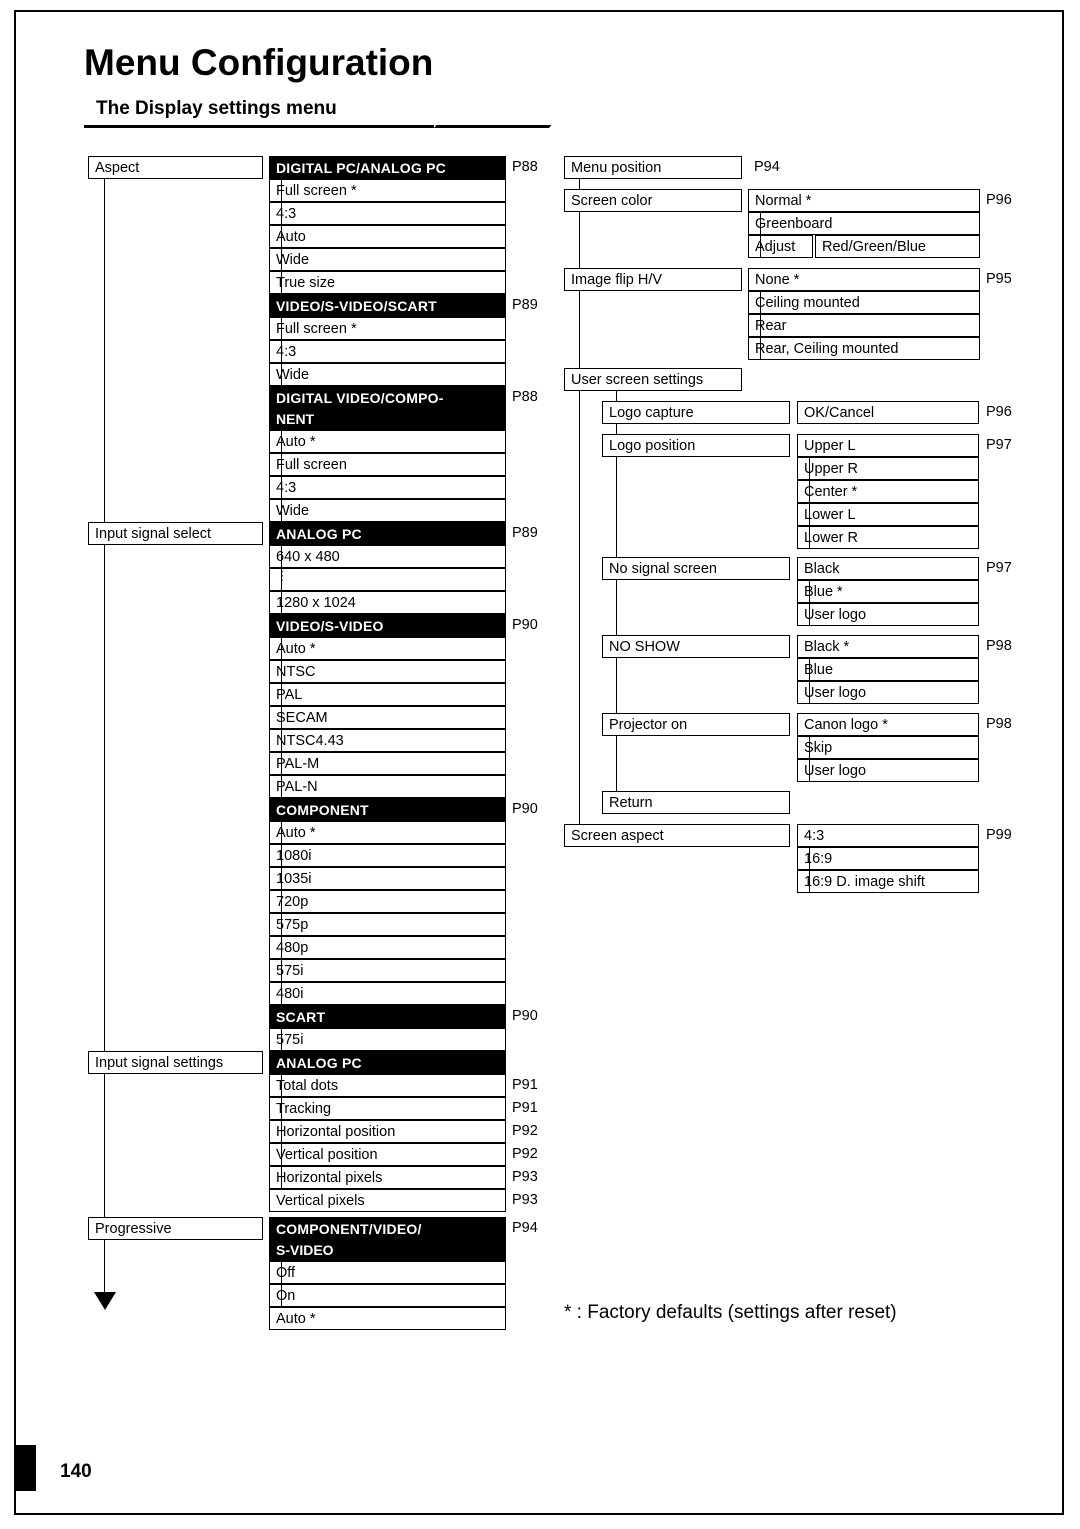  What do you see at coordinates (387, 259) in the screenshot?
I see `item-wide-1: Wide` at bounding box center [387, 259].